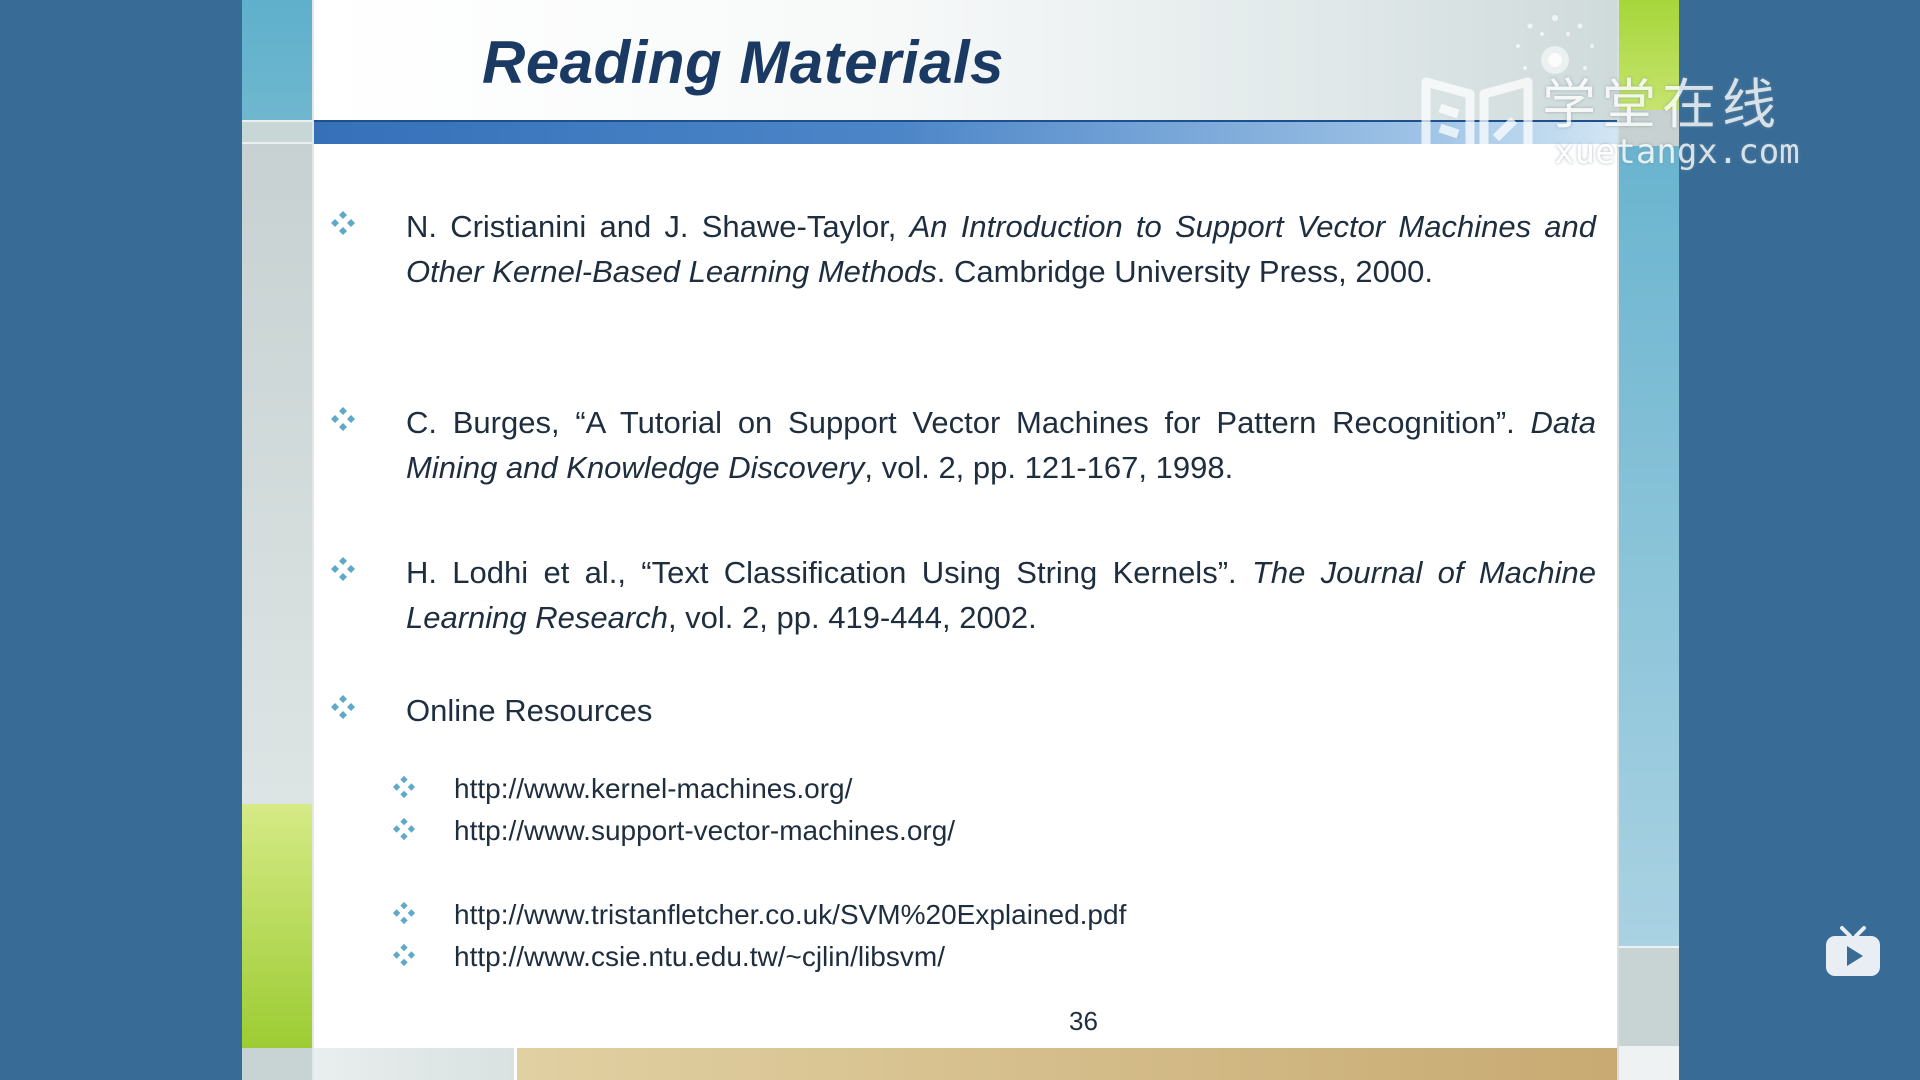 The height and width of the screenshot is (1080, 1920). What do you see at coordinates (658, 226) in the screenshot?
I see `reference-authors: N. Cristianini and J. Shawe-Taylor,` at bounding box center [658, 226].